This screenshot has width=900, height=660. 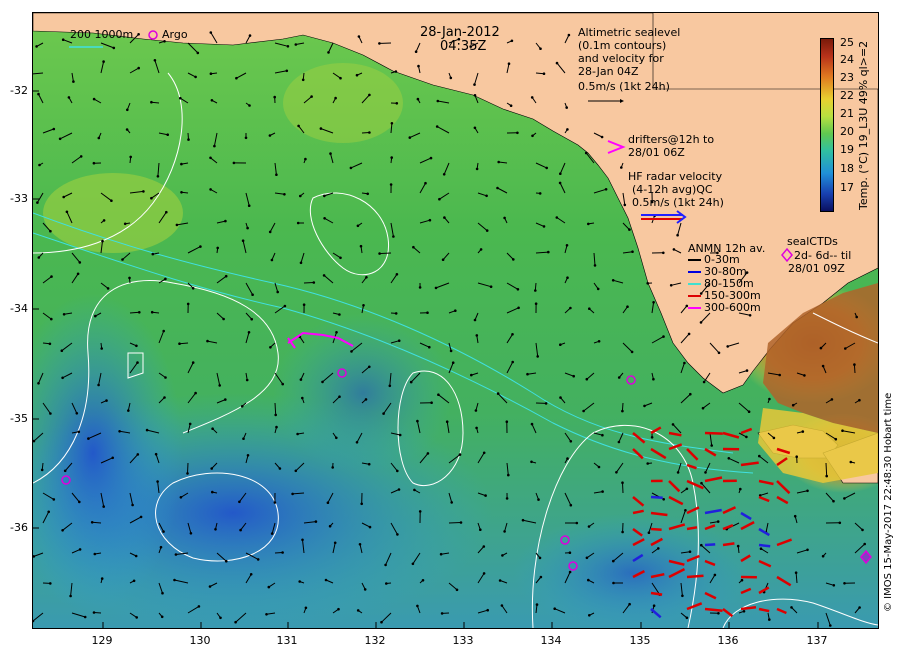 What do you see at coordinates (847, 77) in the screenshot?
I see `colorbar-tick: 23` at bounding box center [847, 77].